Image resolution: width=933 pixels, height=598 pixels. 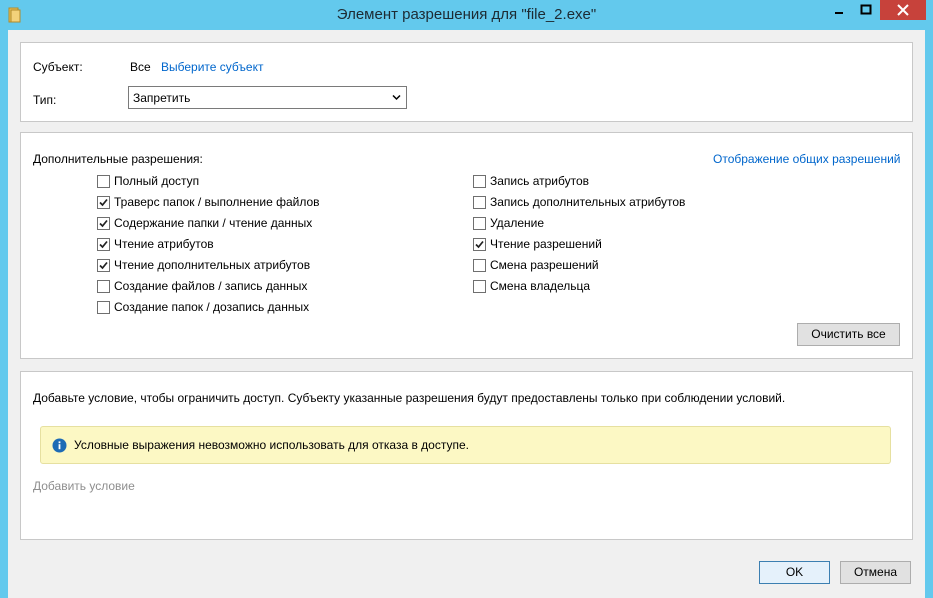 I want to click on chevron-down-icon, so click(x=396, y=97).